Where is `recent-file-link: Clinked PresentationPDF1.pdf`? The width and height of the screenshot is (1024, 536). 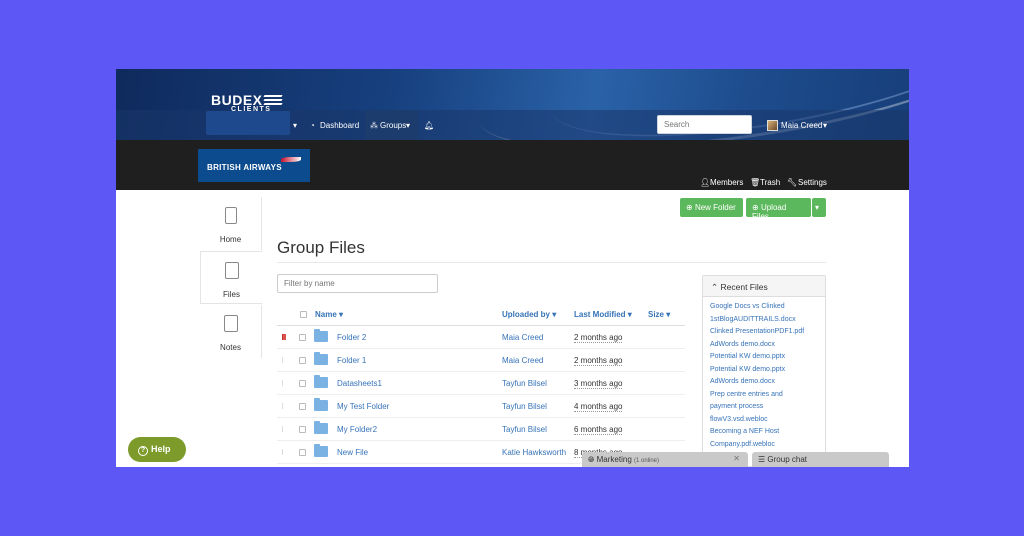 recent-file-link: Clinked PresentationPDF1.pdf is located at coordinates (767, 332).